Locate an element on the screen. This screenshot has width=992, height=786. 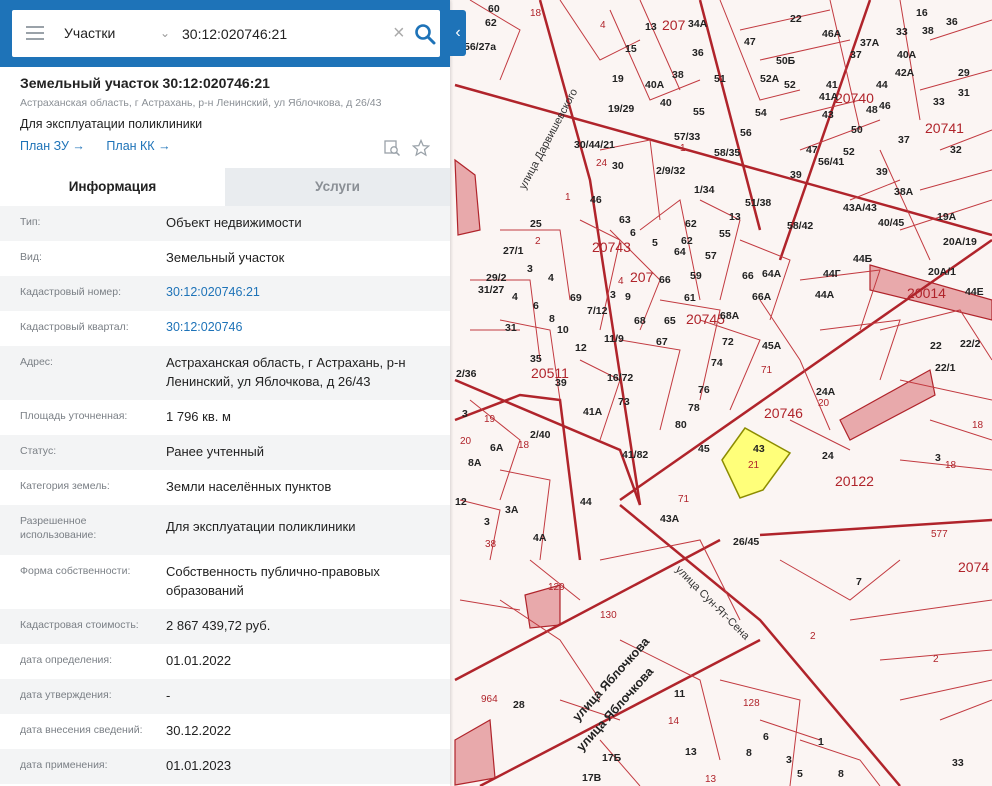
info-row-date-applied: дата применения: 01.01.2023 is located at coordinates (225, 766).